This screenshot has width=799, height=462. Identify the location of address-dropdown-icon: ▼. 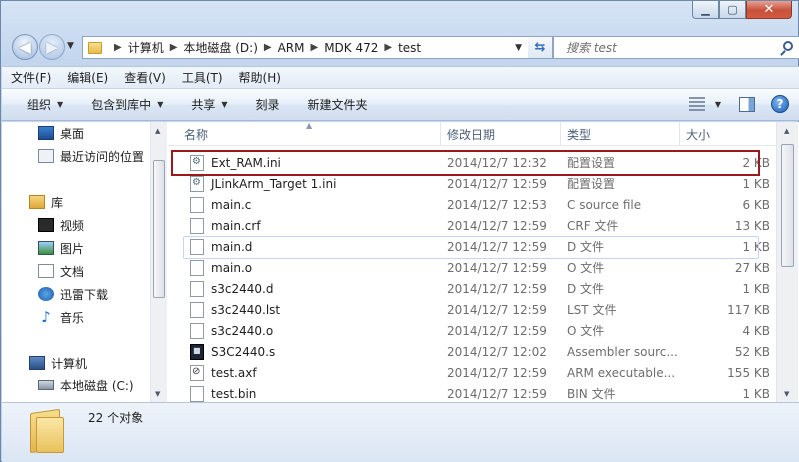
(518, 48).